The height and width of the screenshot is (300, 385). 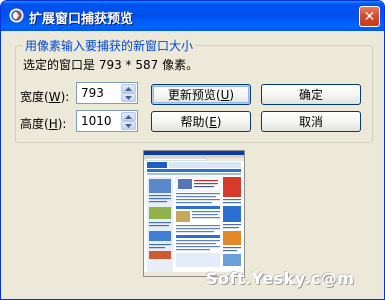 I want to click on width-spin-up-button, so click(x=128, y=88).